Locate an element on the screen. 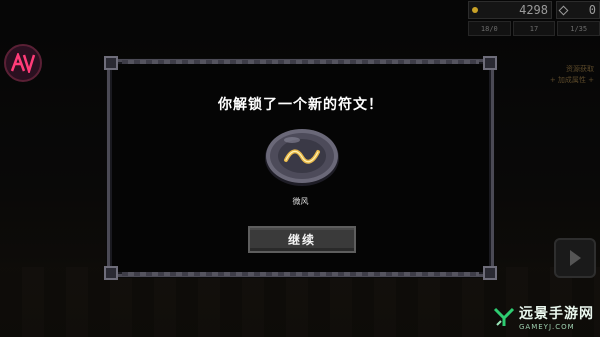 The height and width of the screenshot is (337, 600). gold-counter: 4298 is located at coordinates (510, 10).